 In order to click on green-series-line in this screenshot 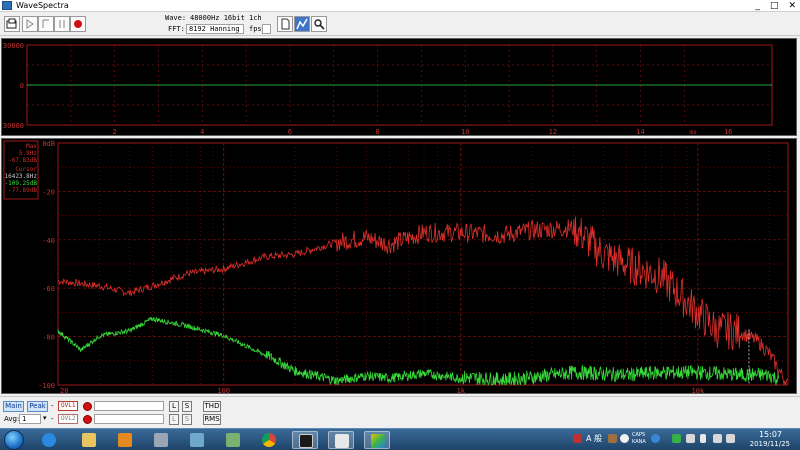, I will do `click(418, 351)`.